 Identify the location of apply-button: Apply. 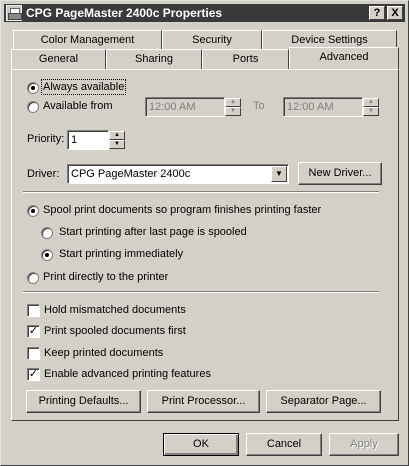
(364, 444).